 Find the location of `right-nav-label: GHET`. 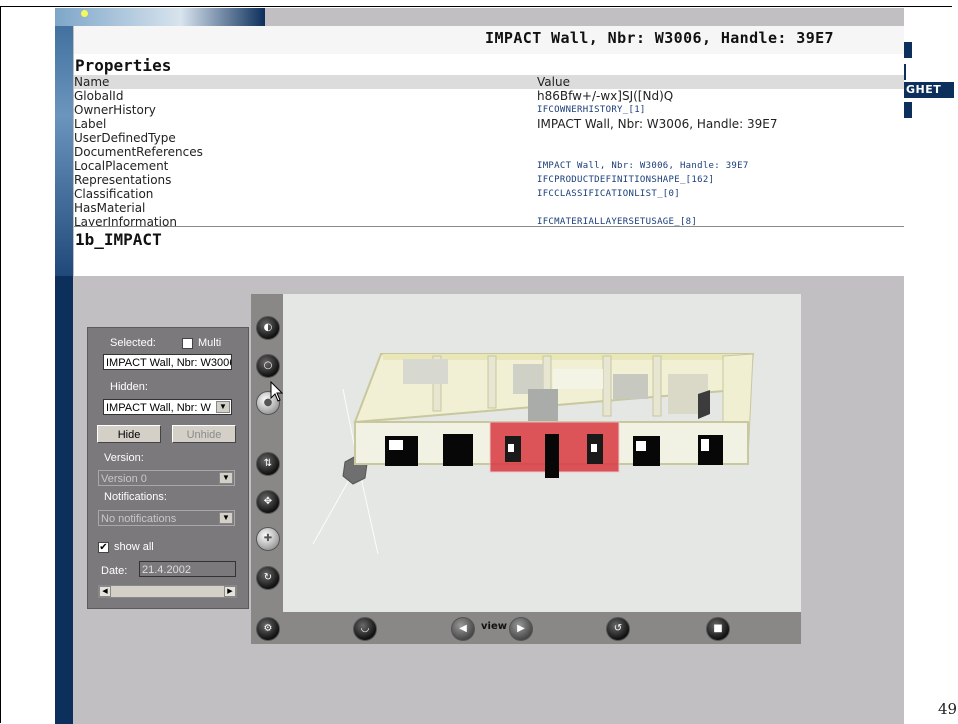

right-nav-label: GHET is located at coordinates (929, 90).